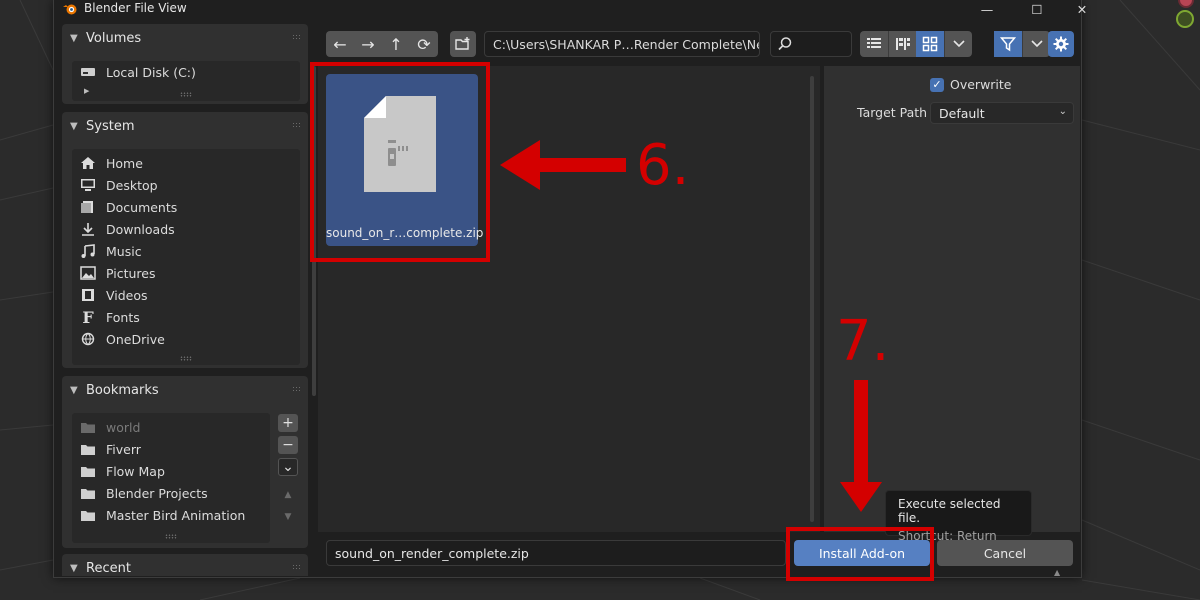 The image size is (1200, 600). Describe the element at coordinates (288, 423) in the screenshot. I see `add-bookmark-button: +` at that location.